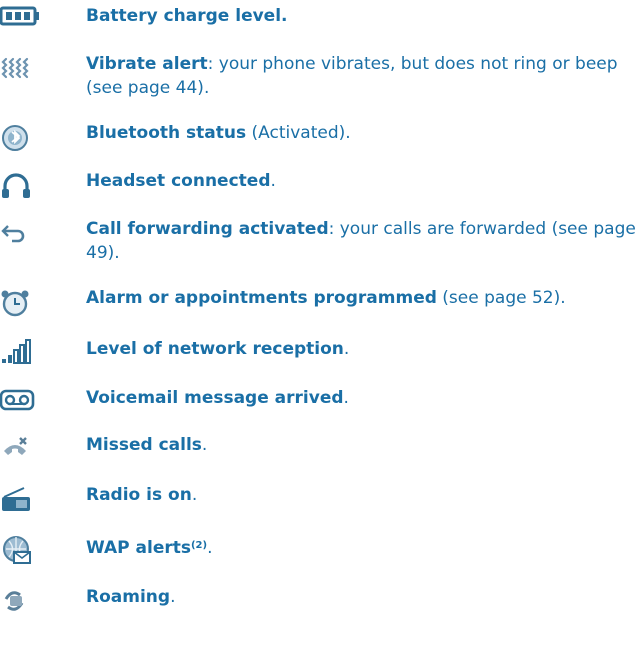  Describe the element at coordinates (199, 545) in the screenshot. I see `footnote-marker: (2)` at that location.